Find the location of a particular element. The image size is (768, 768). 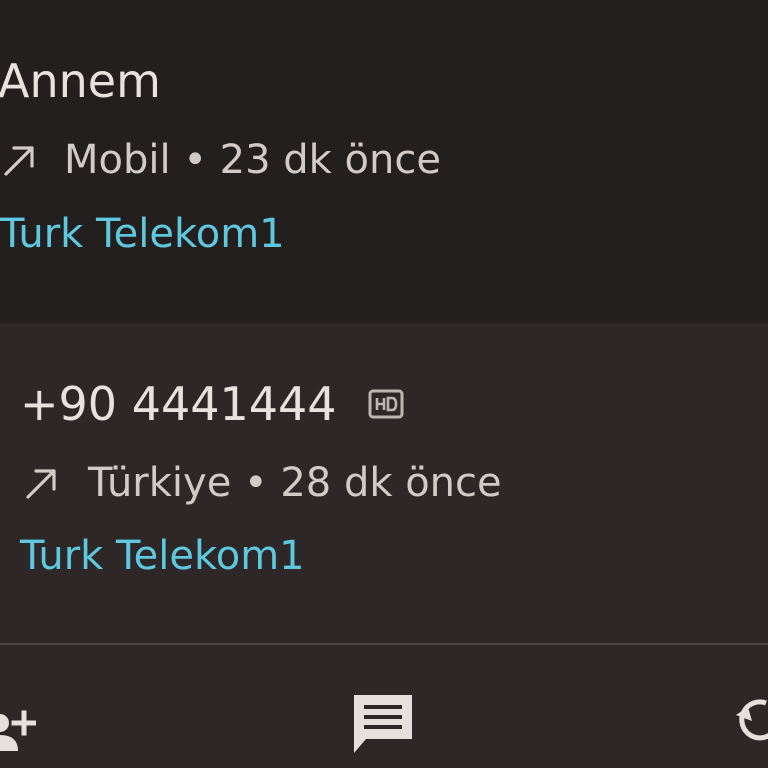

call-detail-text: Türkiye • 28 dk önce is located at coordinates (295, 483).